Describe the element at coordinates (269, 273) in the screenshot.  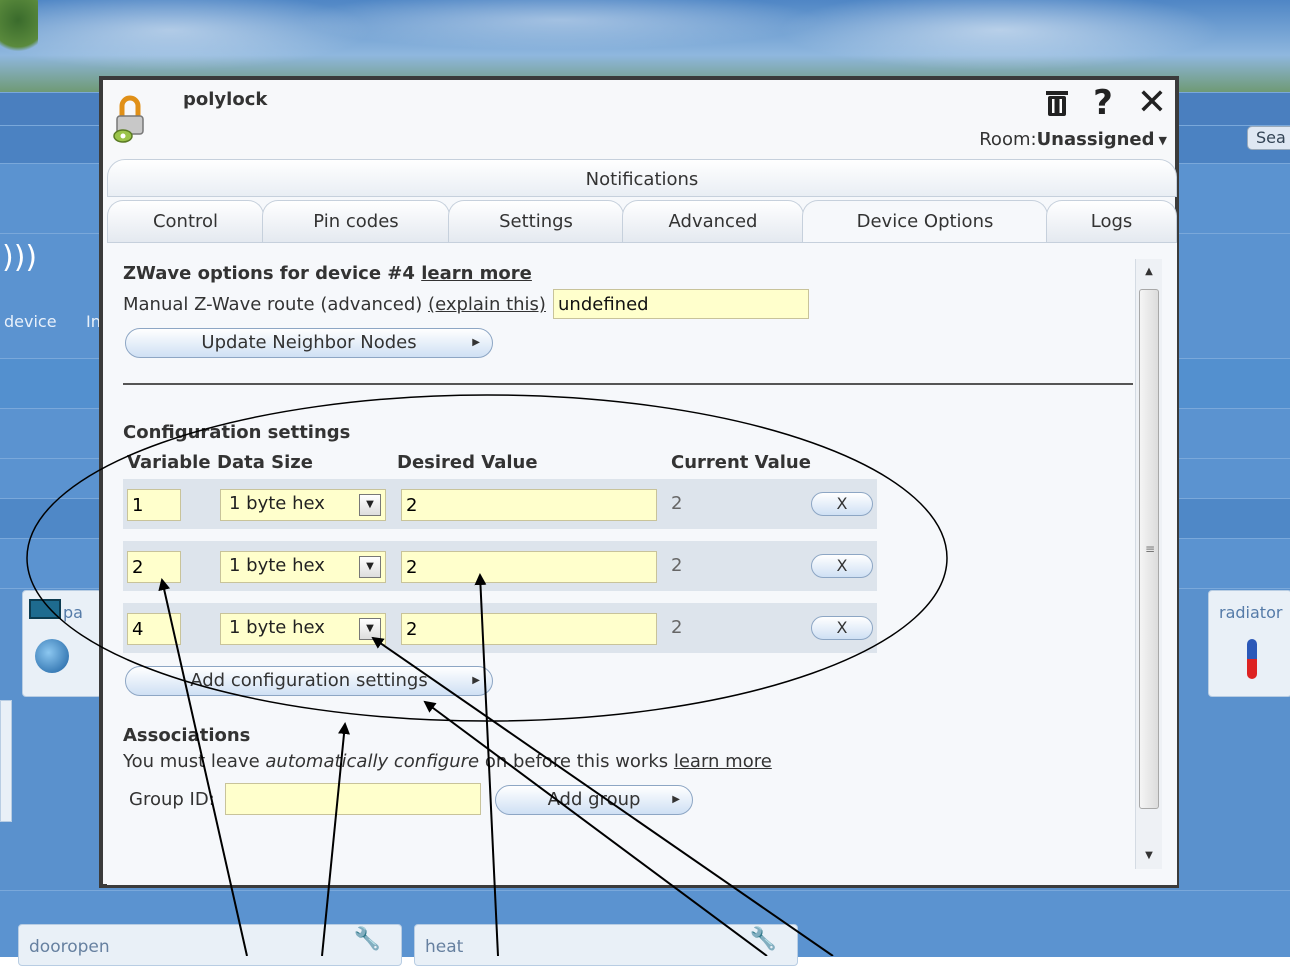
I see `zwave-options-title: ZWave options for device #4` at that location.